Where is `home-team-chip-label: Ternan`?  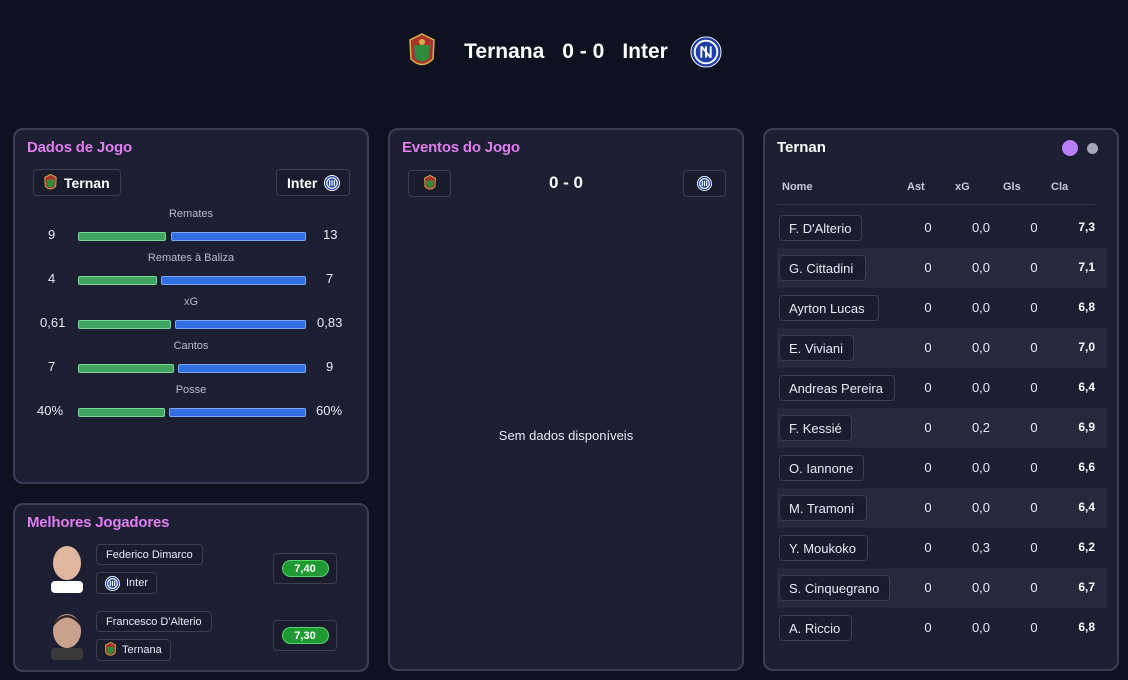
home-team-chip-label: Ternan is located at coordinates (87, 182).